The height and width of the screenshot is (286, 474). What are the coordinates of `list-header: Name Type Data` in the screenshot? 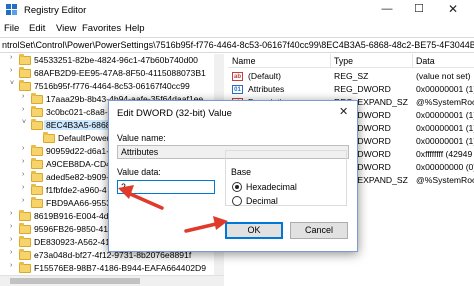 It's located at (351, 61).